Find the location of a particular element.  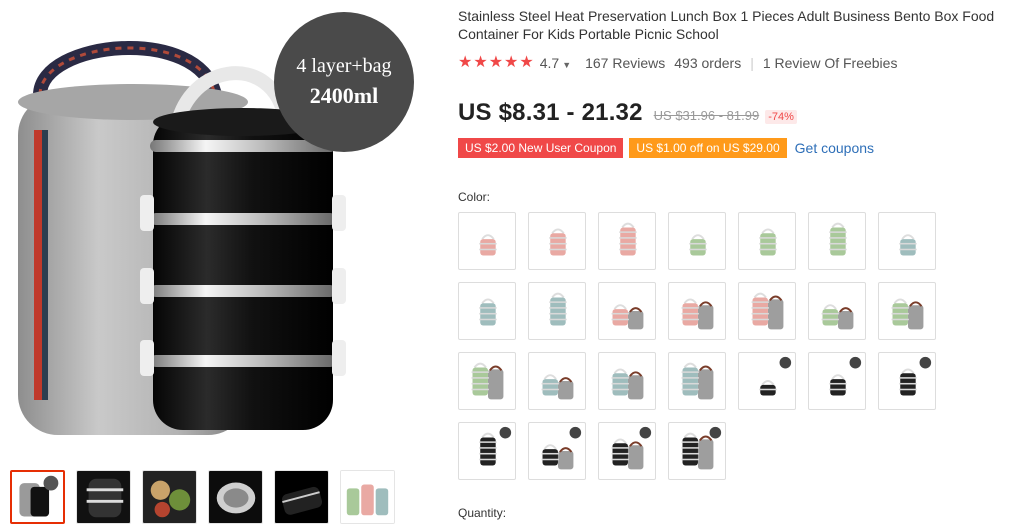

price-row: US $8.31 - 21.32 US $31.96 - 81.99 -74% is located at coordinates (743, 113).